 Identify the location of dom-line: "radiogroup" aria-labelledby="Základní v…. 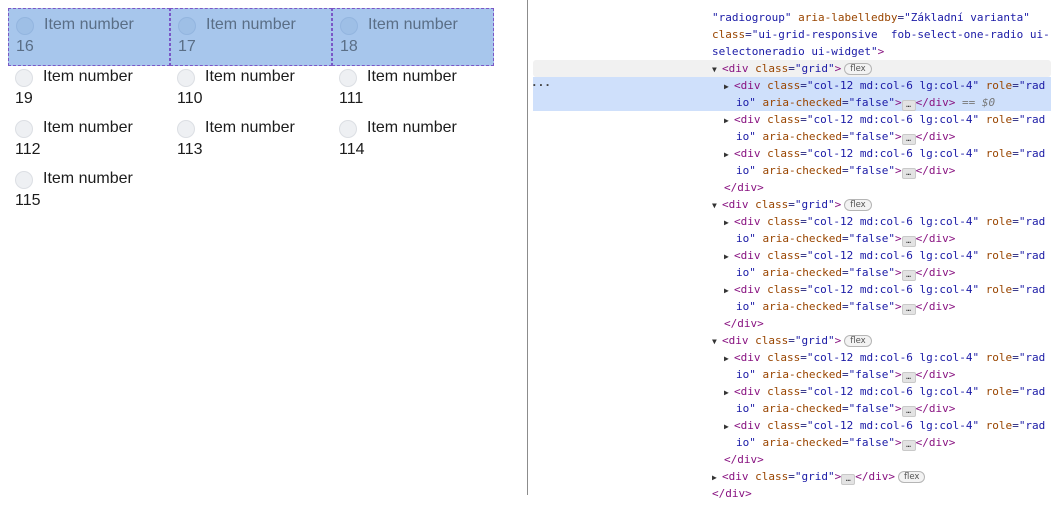
(871, 17).